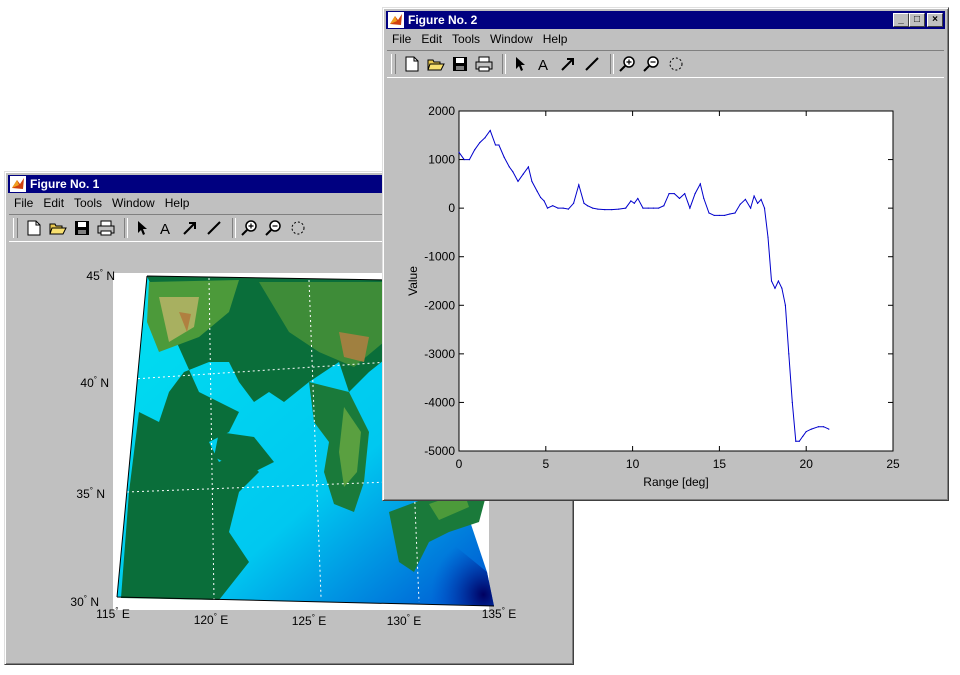 This screenshot has height=675, width=960. I want to click on lon-label-120: 120° E, so click(211, 619).